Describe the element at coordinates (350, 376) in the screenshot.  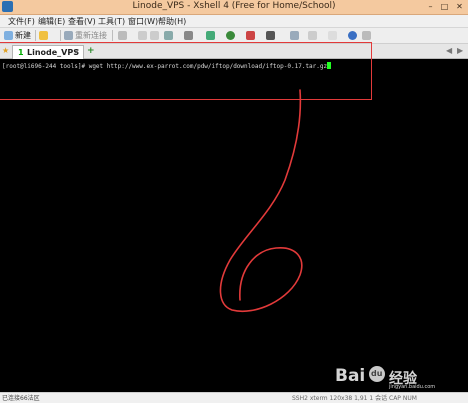
I see `watermark-brand: Bai` at that location.